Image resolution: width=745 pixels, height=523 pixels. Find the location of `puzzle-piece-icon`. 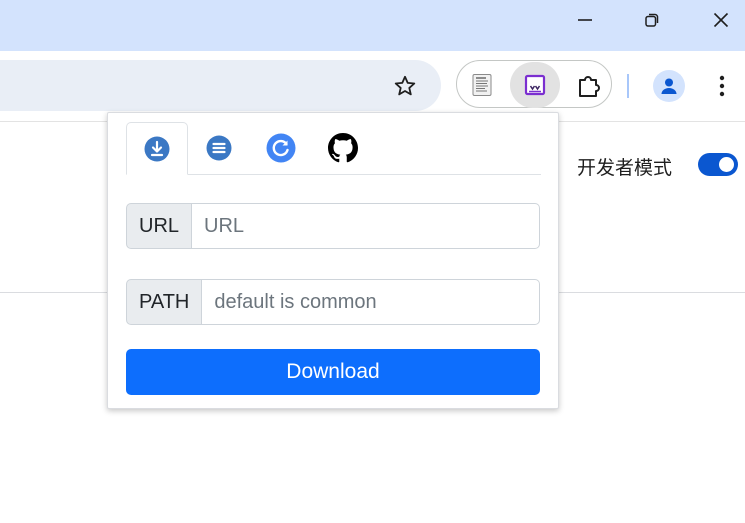

puzzle-piece-icon is located at coordinates (589, 86).